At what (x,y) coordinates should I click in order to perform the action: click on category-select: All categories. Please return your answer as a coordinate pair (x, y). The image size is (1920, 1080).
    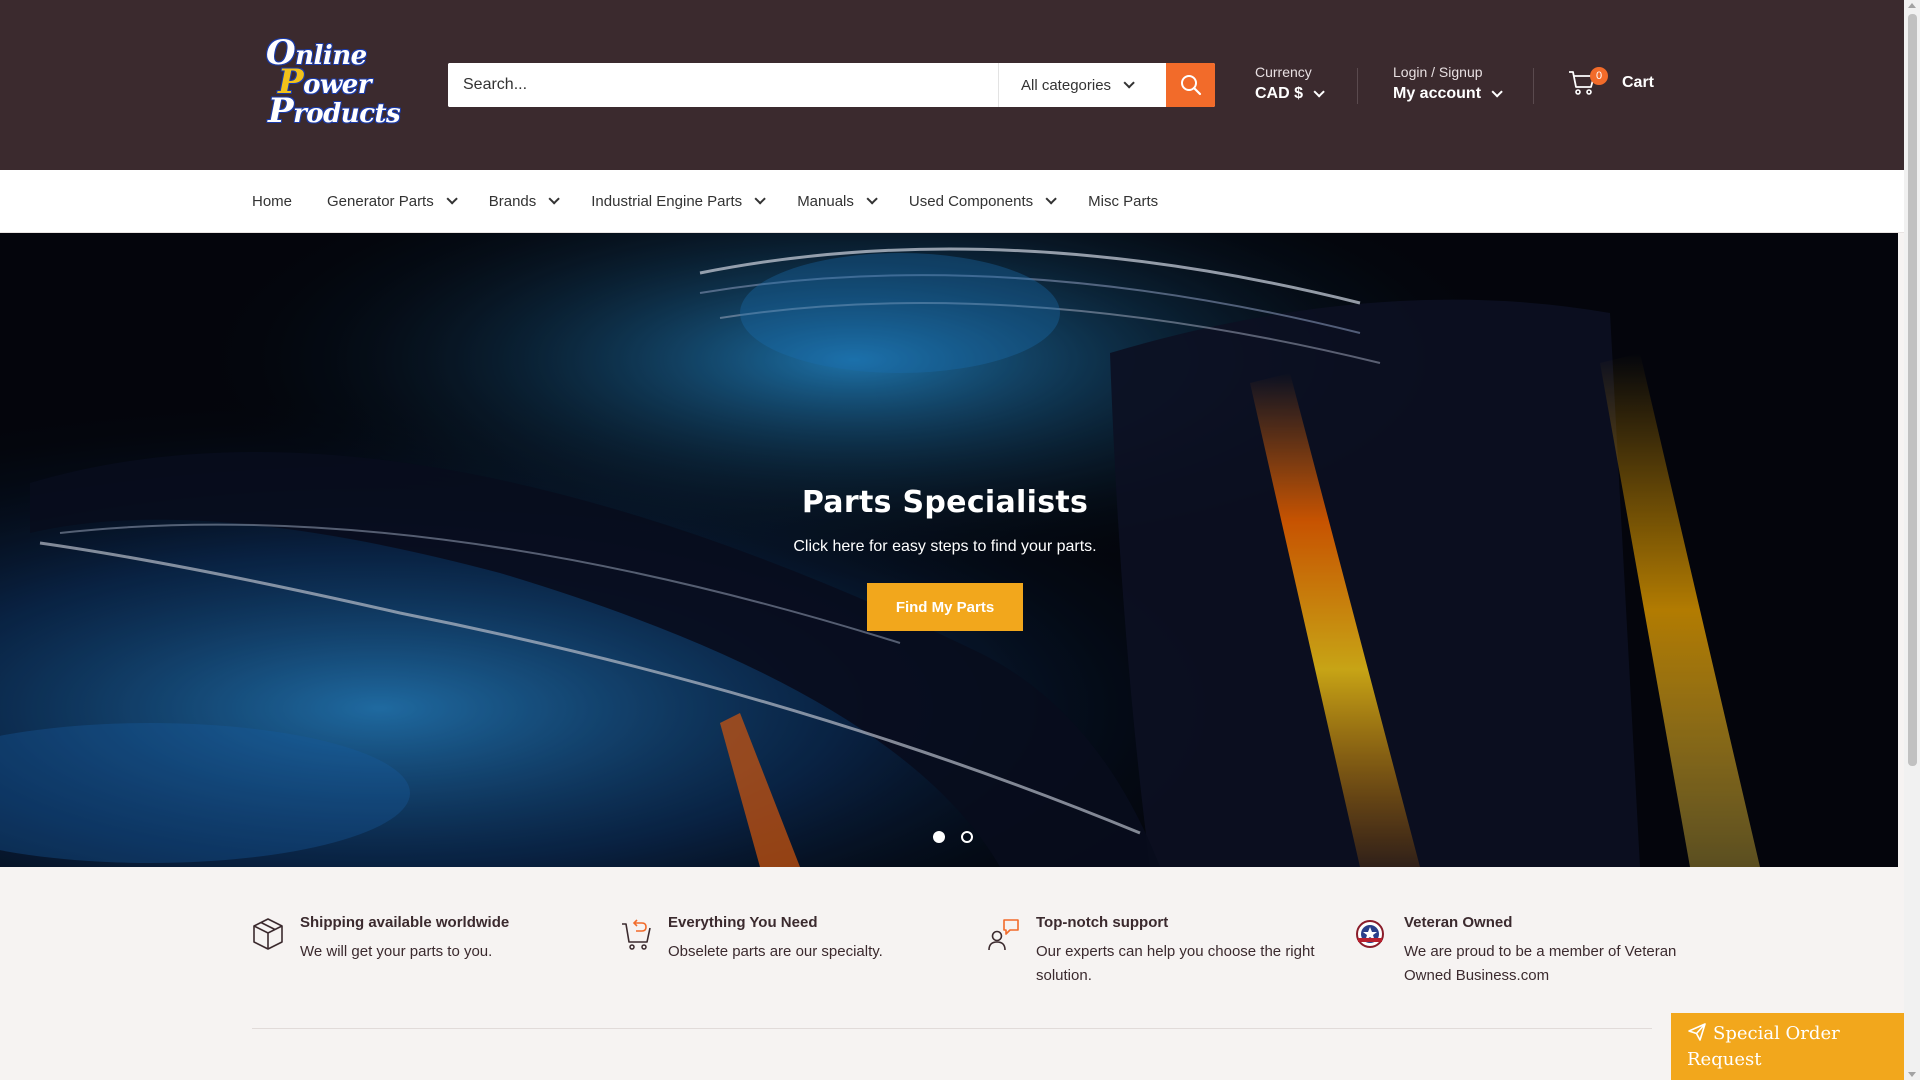
    Looking at the image, I should click on (1082, 85).